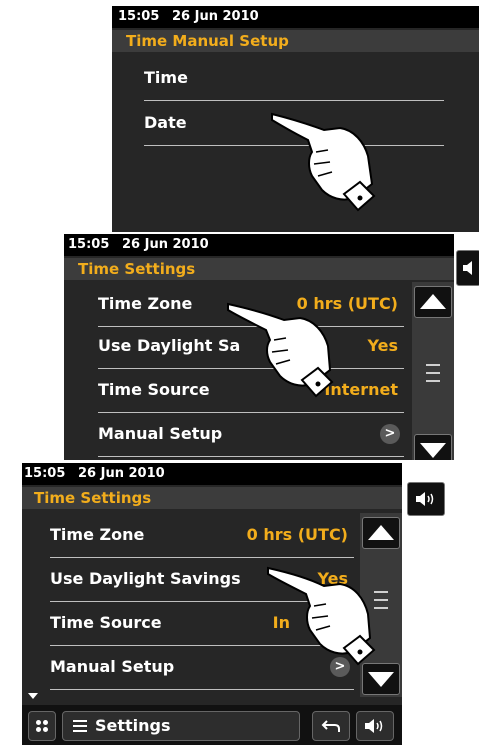 Image resolution: width=479 pixels, height=745 pixels. What do you see at coordinates (165, 122) in the screenshot?
I see `list-item-label: Date` at bounding box center [165, 122].